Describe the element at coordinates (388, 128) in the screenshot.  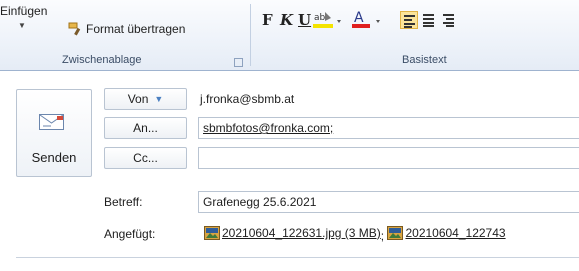
I see `to-field: sbmbfotos@fronka.com;` at that location.